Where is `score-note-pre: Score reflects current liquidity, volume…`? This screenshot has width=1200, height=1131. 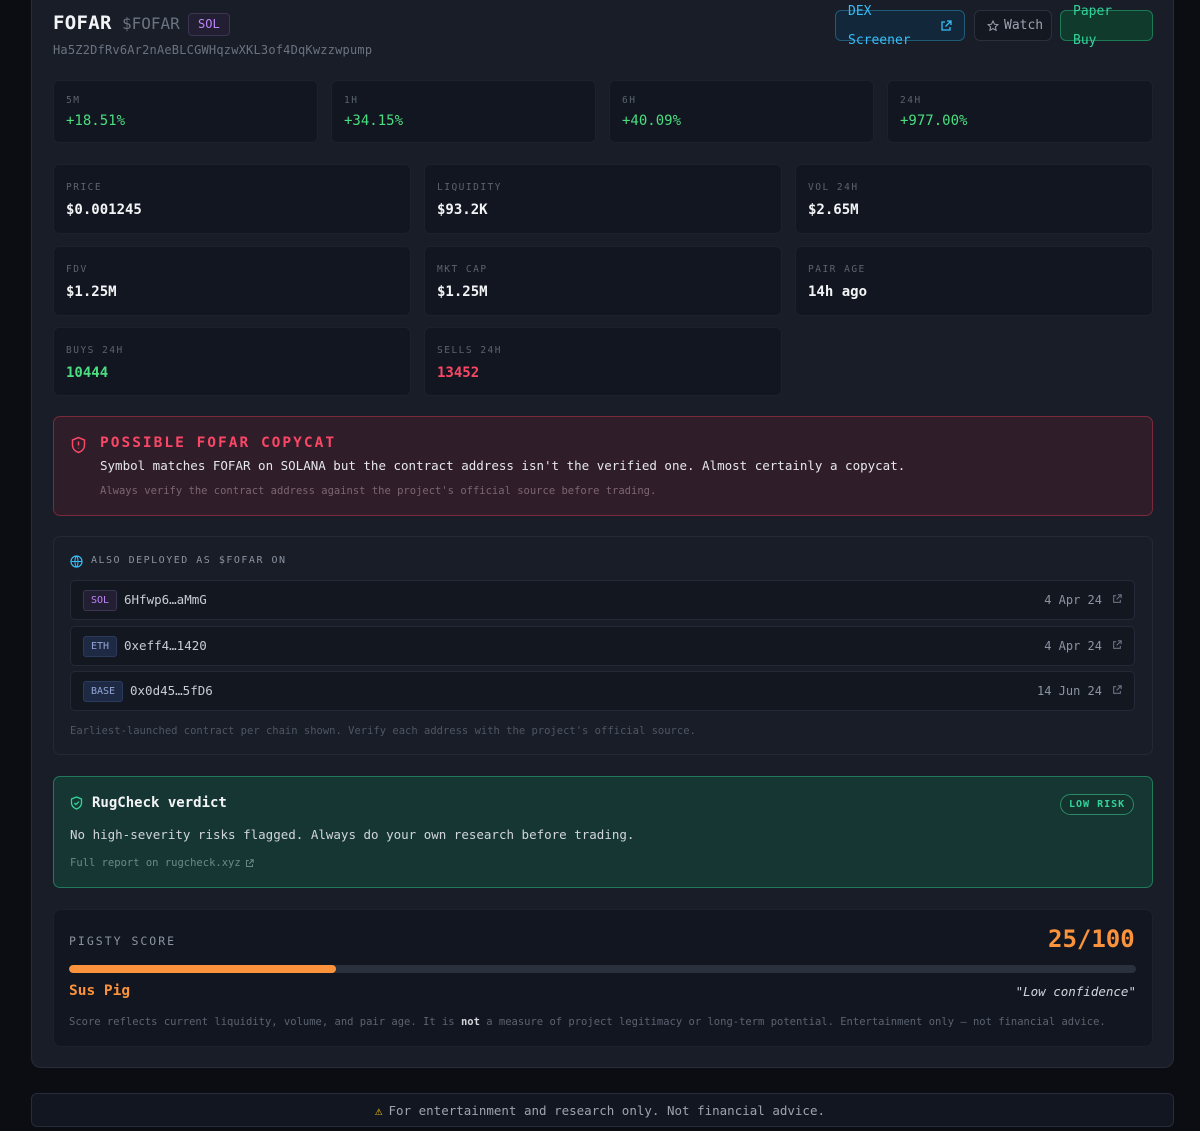 score-note-pre: Score reflects current liquidity, volume… is located at coordinates (265, 1022).